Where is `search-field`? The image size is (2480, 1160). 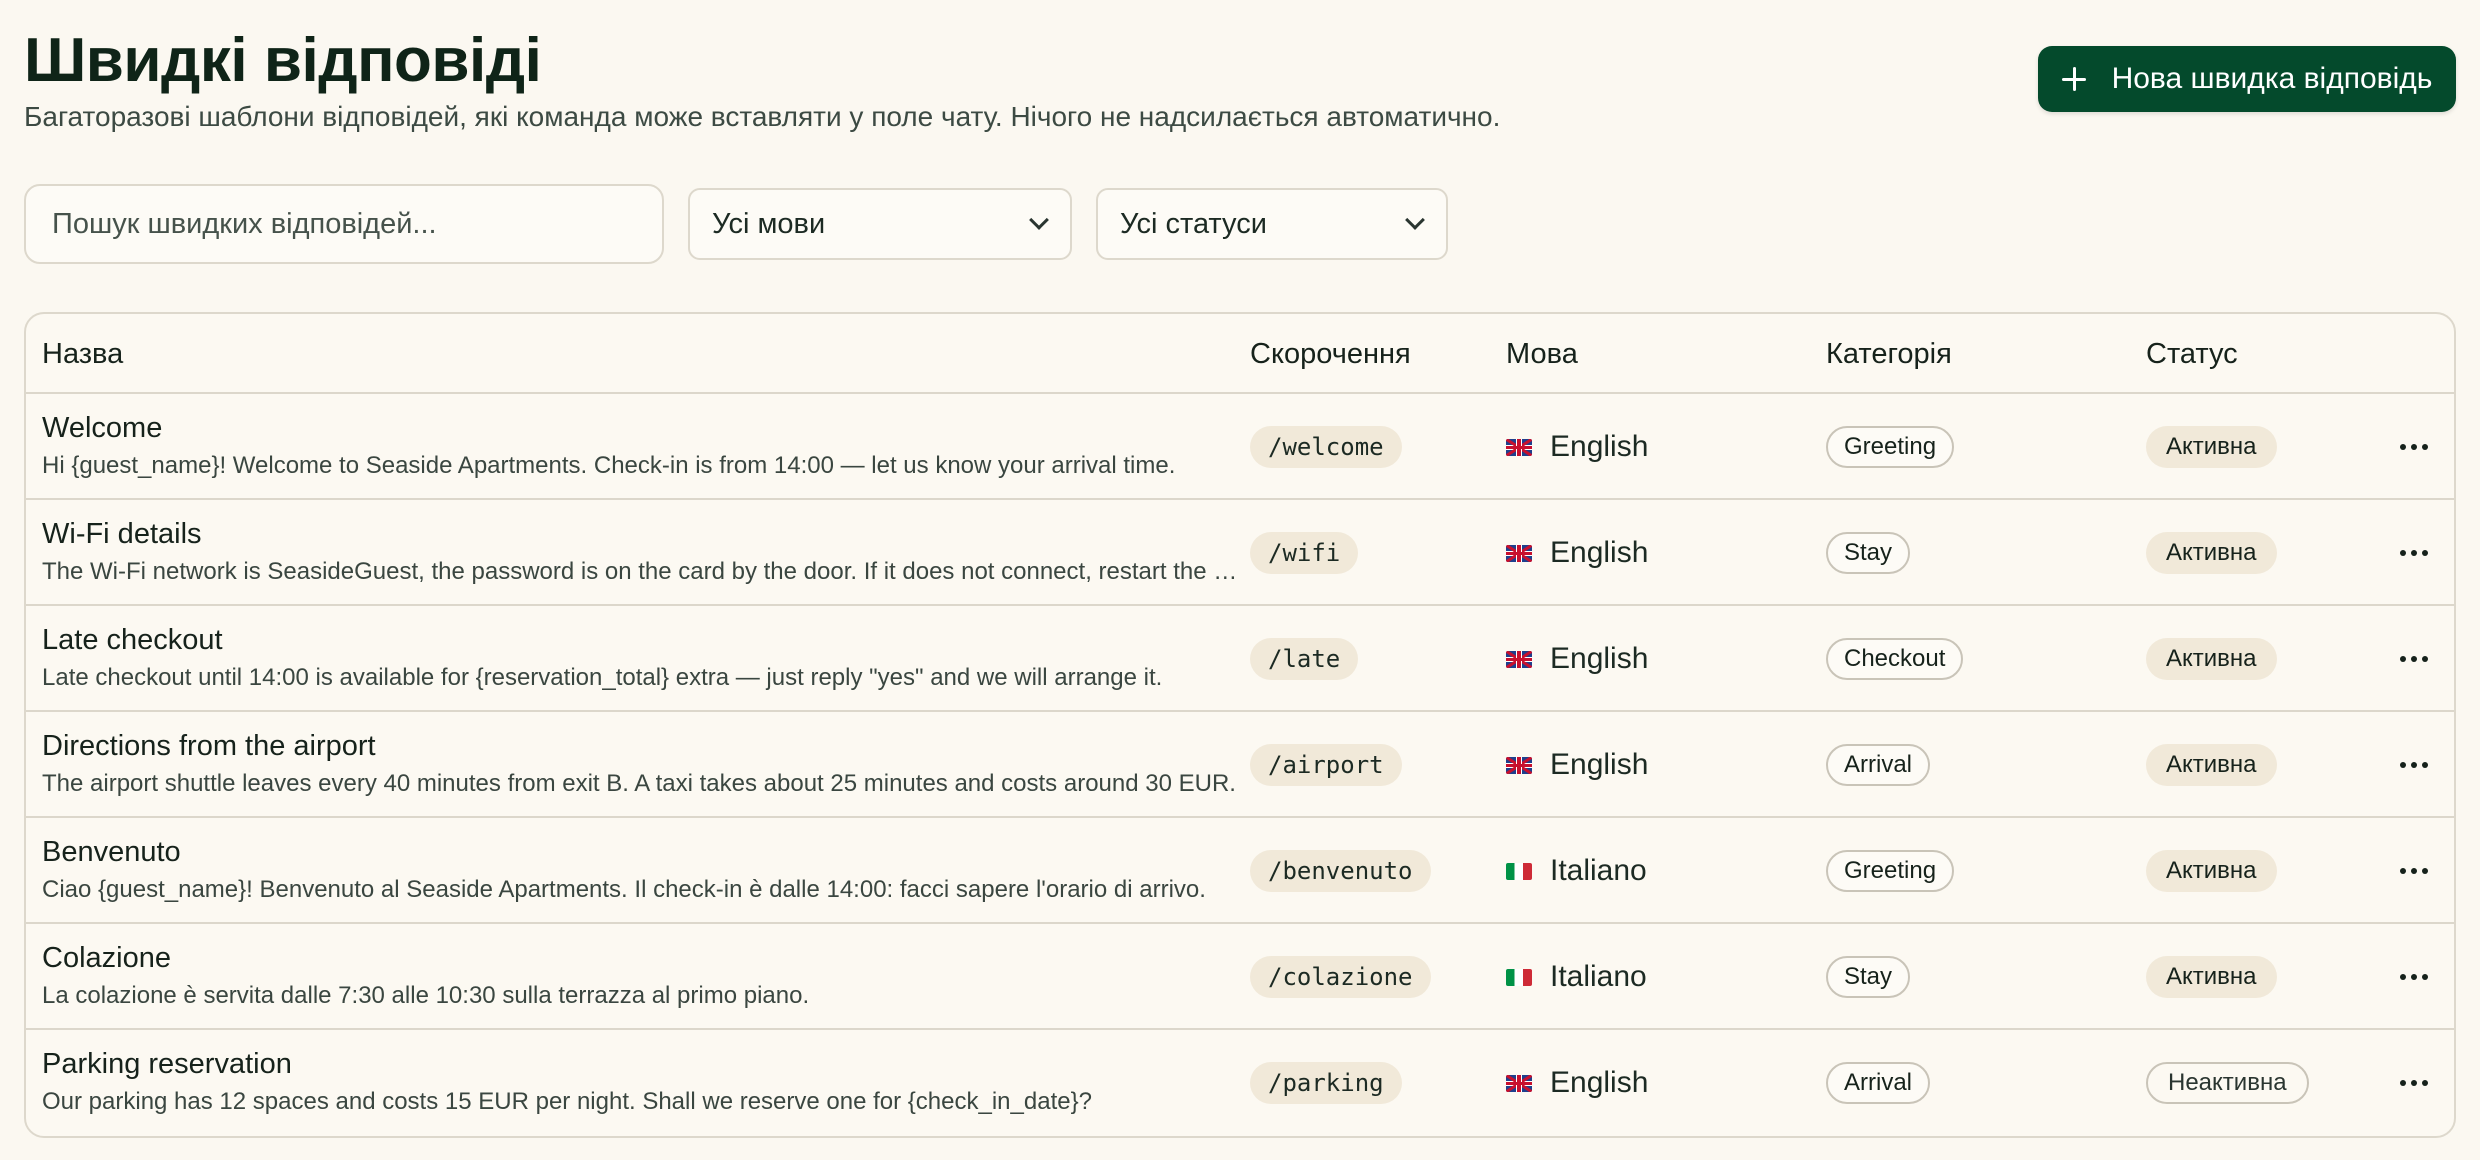
search-field is located at coordinates (344, 224).